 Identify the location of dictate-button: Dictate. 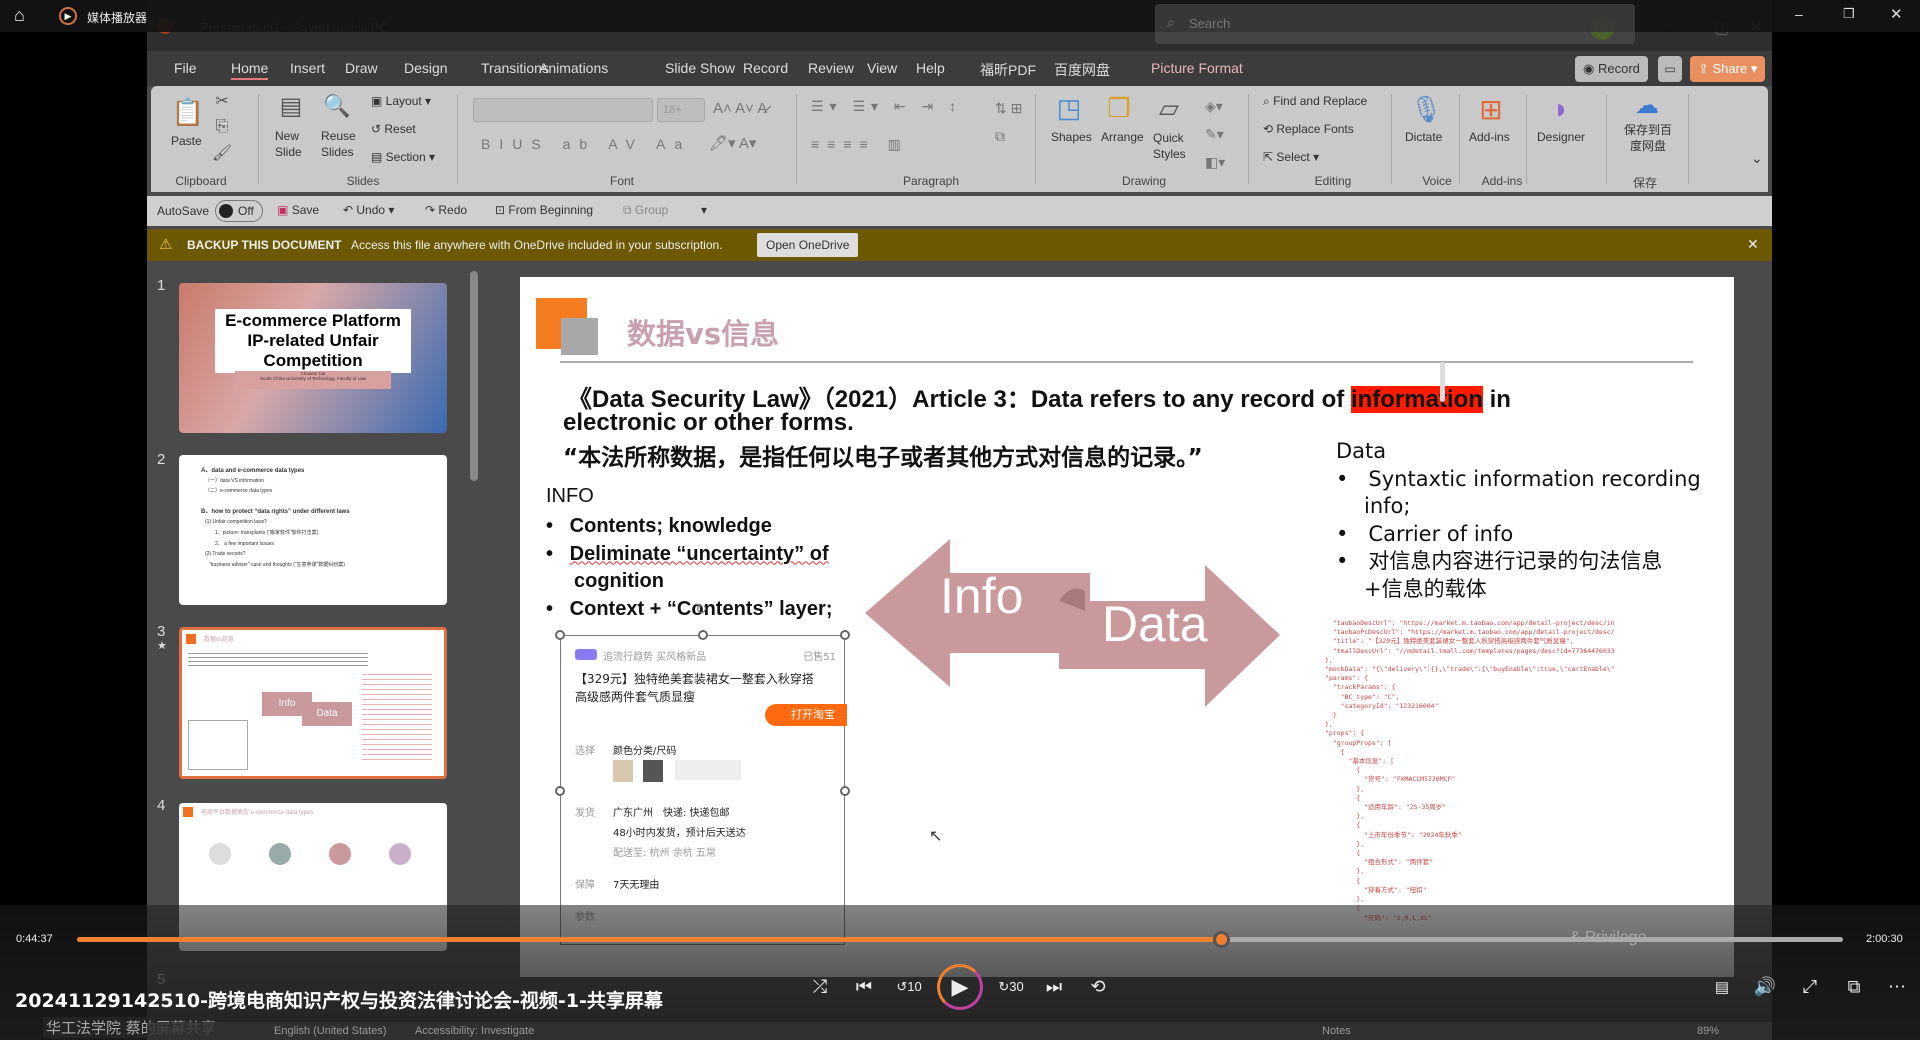
(1423, 137).